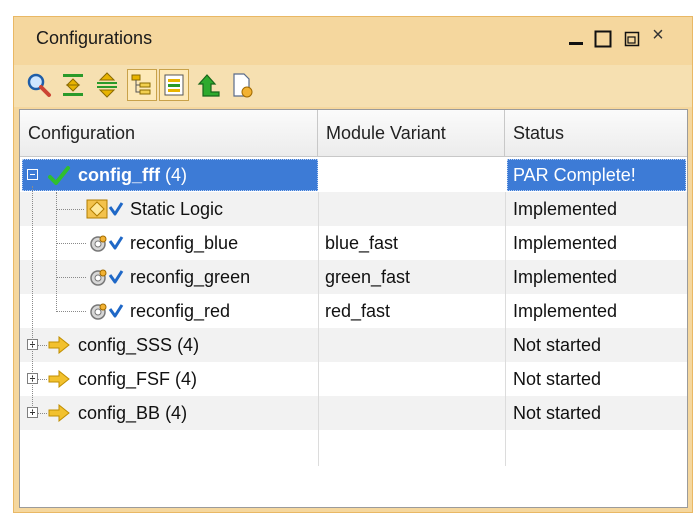  I want to click on module-variant: green_fast, so click(368, 277).